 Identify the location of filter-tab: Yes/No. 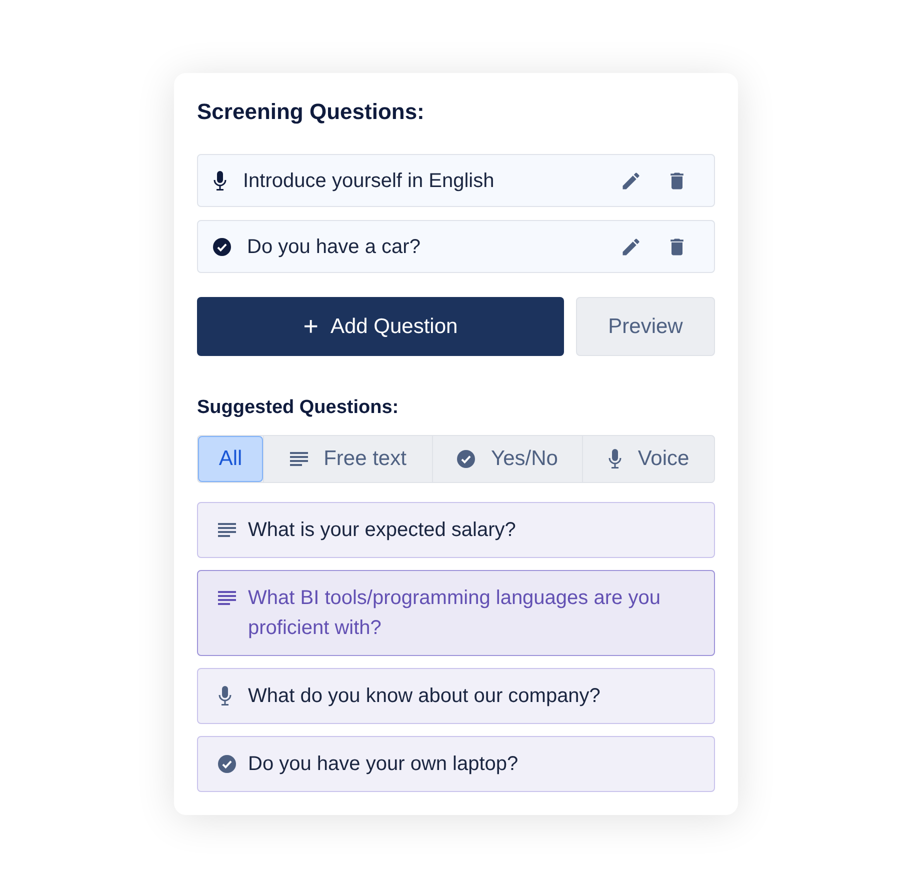
(507, 459).